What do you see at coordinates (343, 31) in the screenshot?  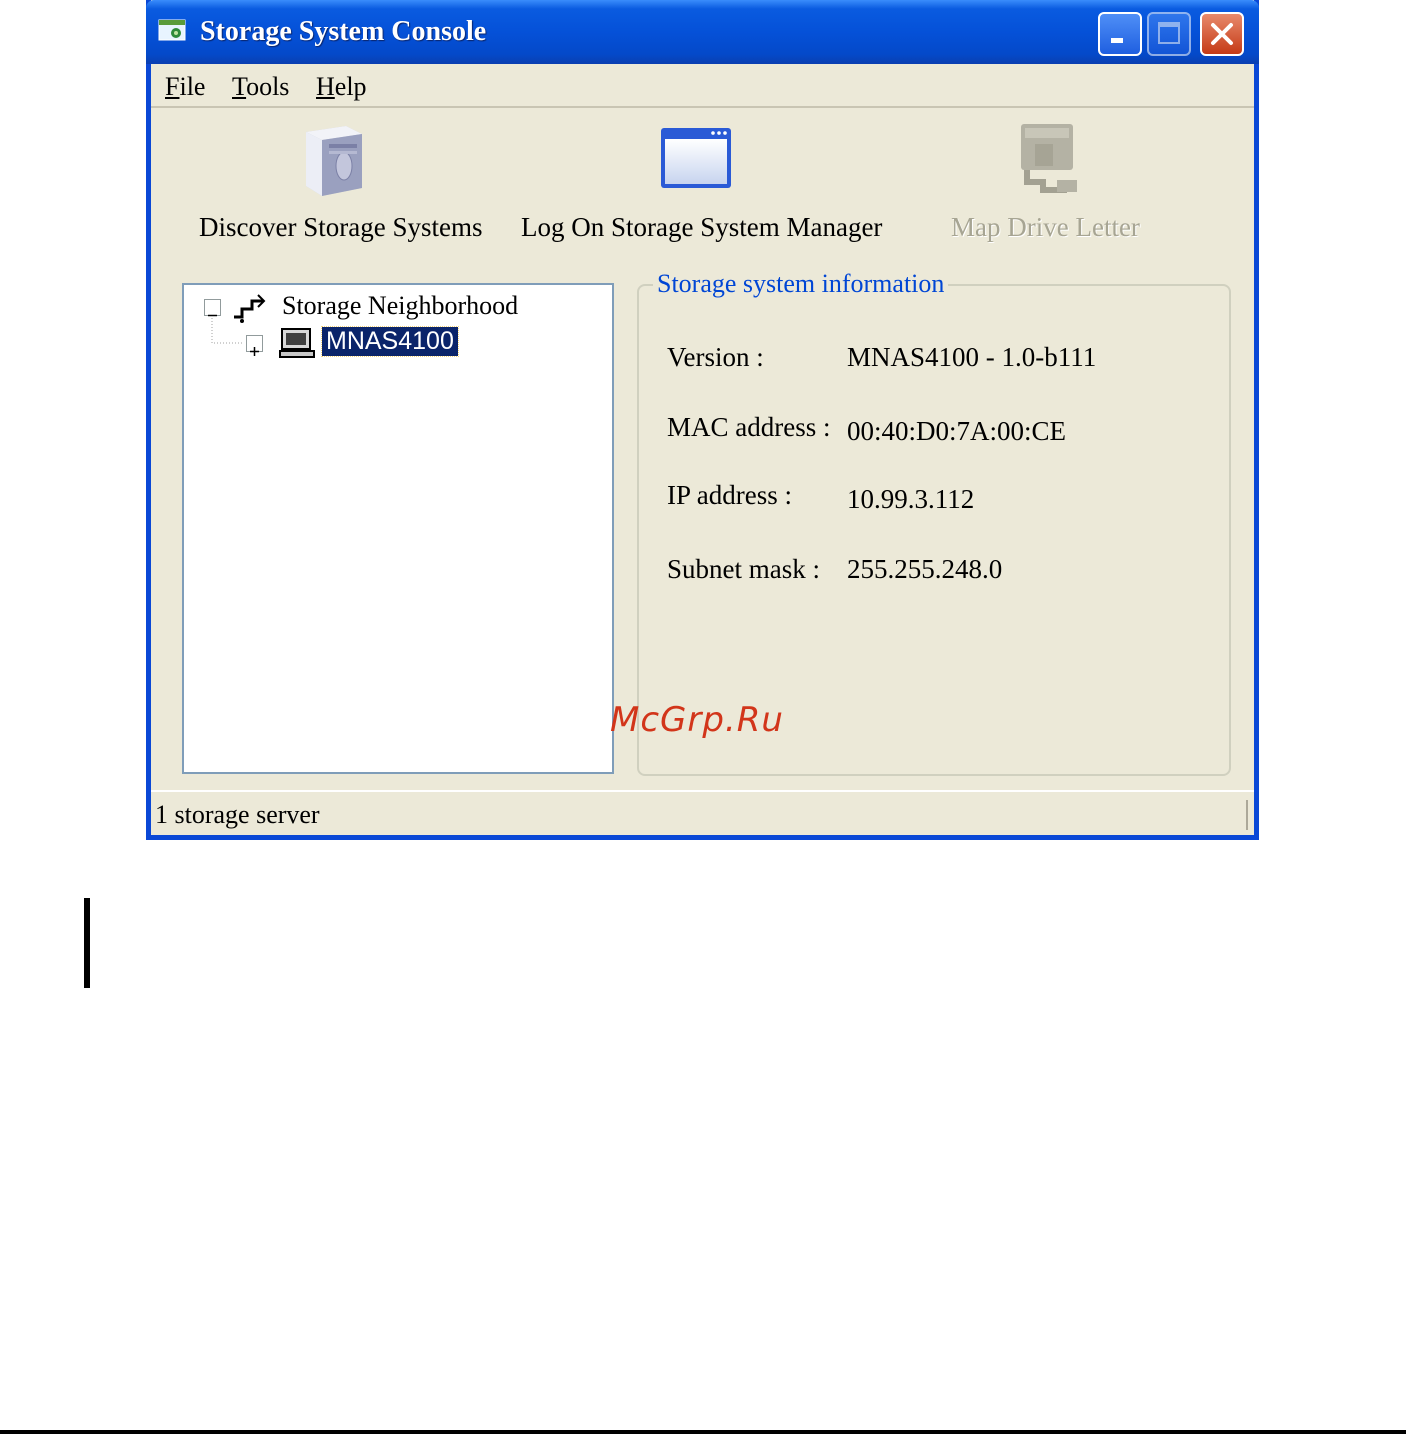 I see `window-title: Storage System Console` at bounding box center [343, 31].